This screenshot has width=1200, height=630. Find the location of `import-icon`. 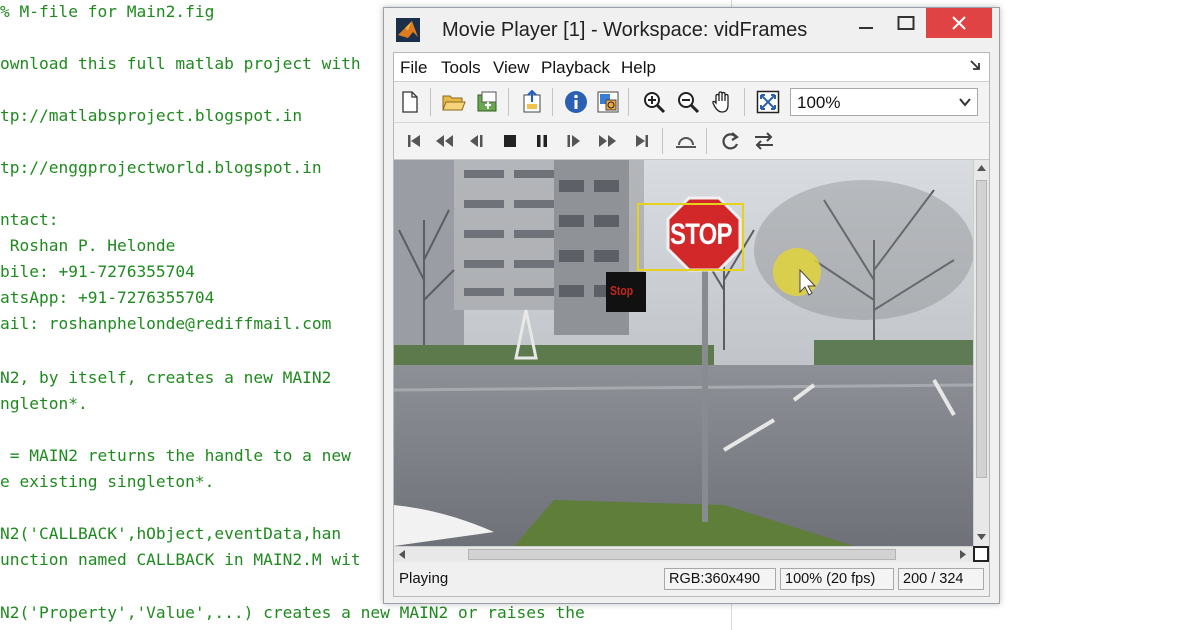

import-icon is located at coordinates (487, 101).